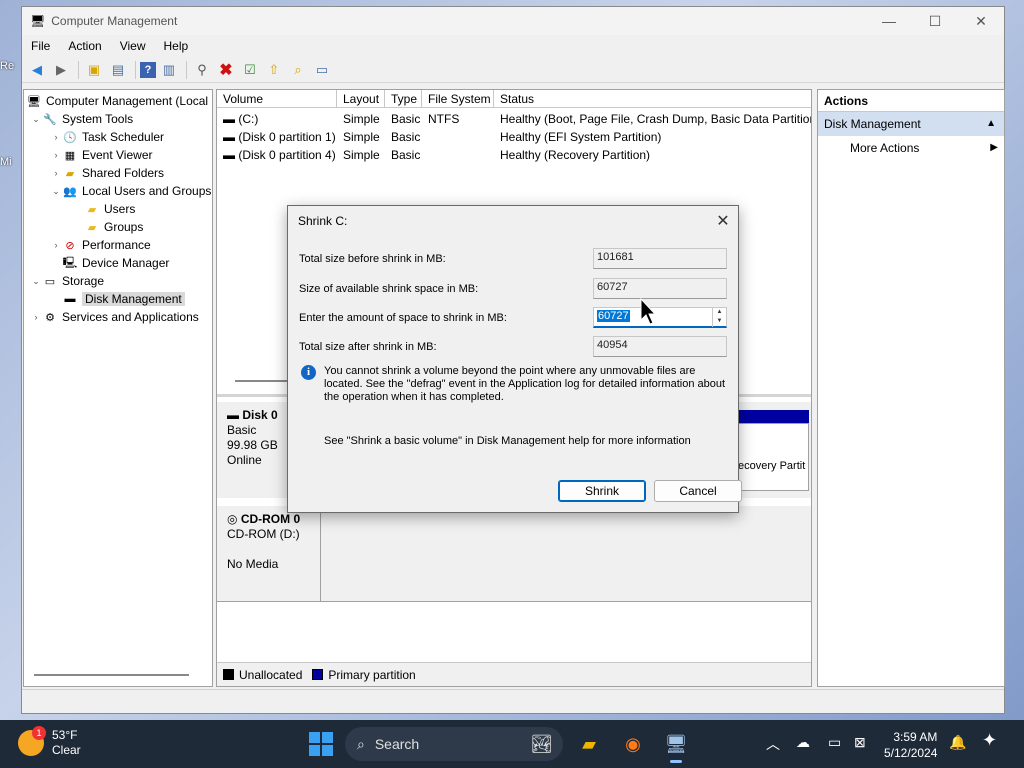  Describe the element at coordinates (321, 744) in the screenshot. I see `start-button` at that location.